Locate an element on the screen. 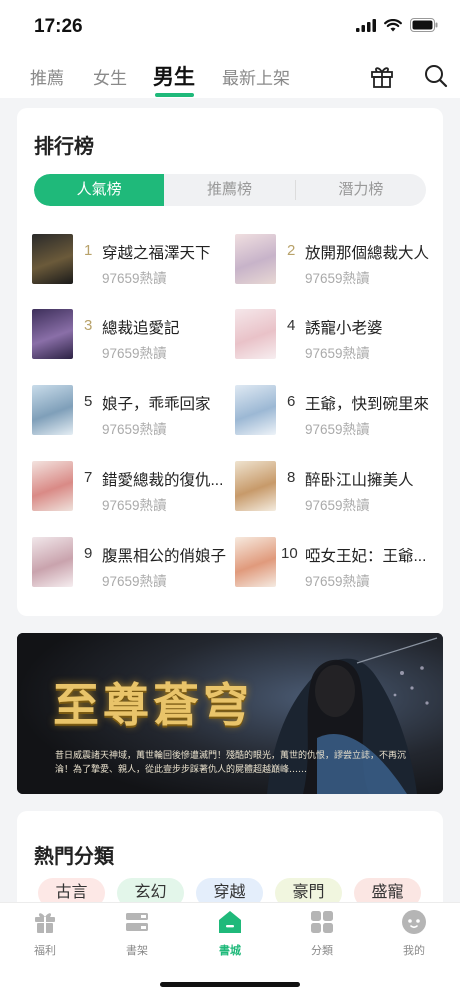 The height and width of the screenshot is (996, 460). book-title: 王爺，快到碗里來 is located at coordinates (367, 404).